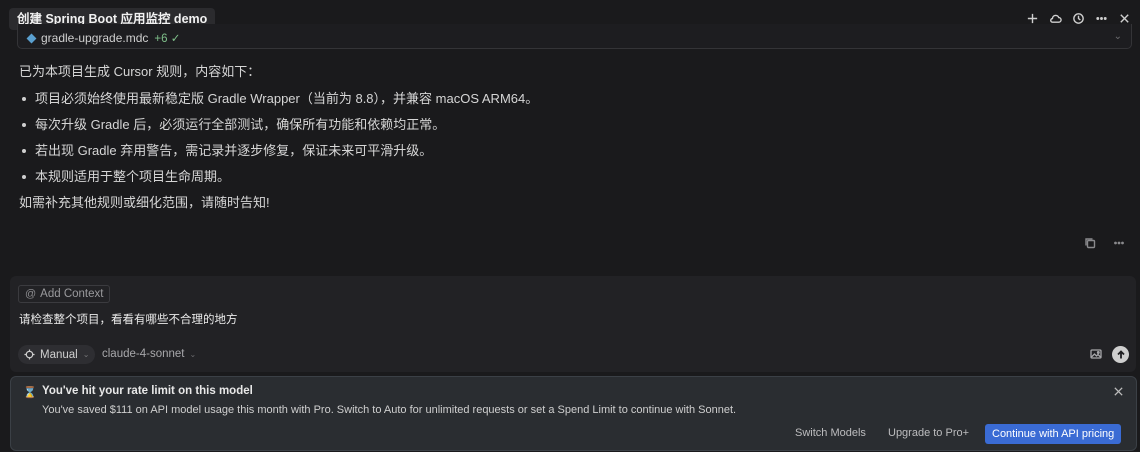 This screenshot has width=1140, height=452. Describe the element at coordinates (30, 393) in the screenshot. I see `hourglass-icon: ⌛` at that location.